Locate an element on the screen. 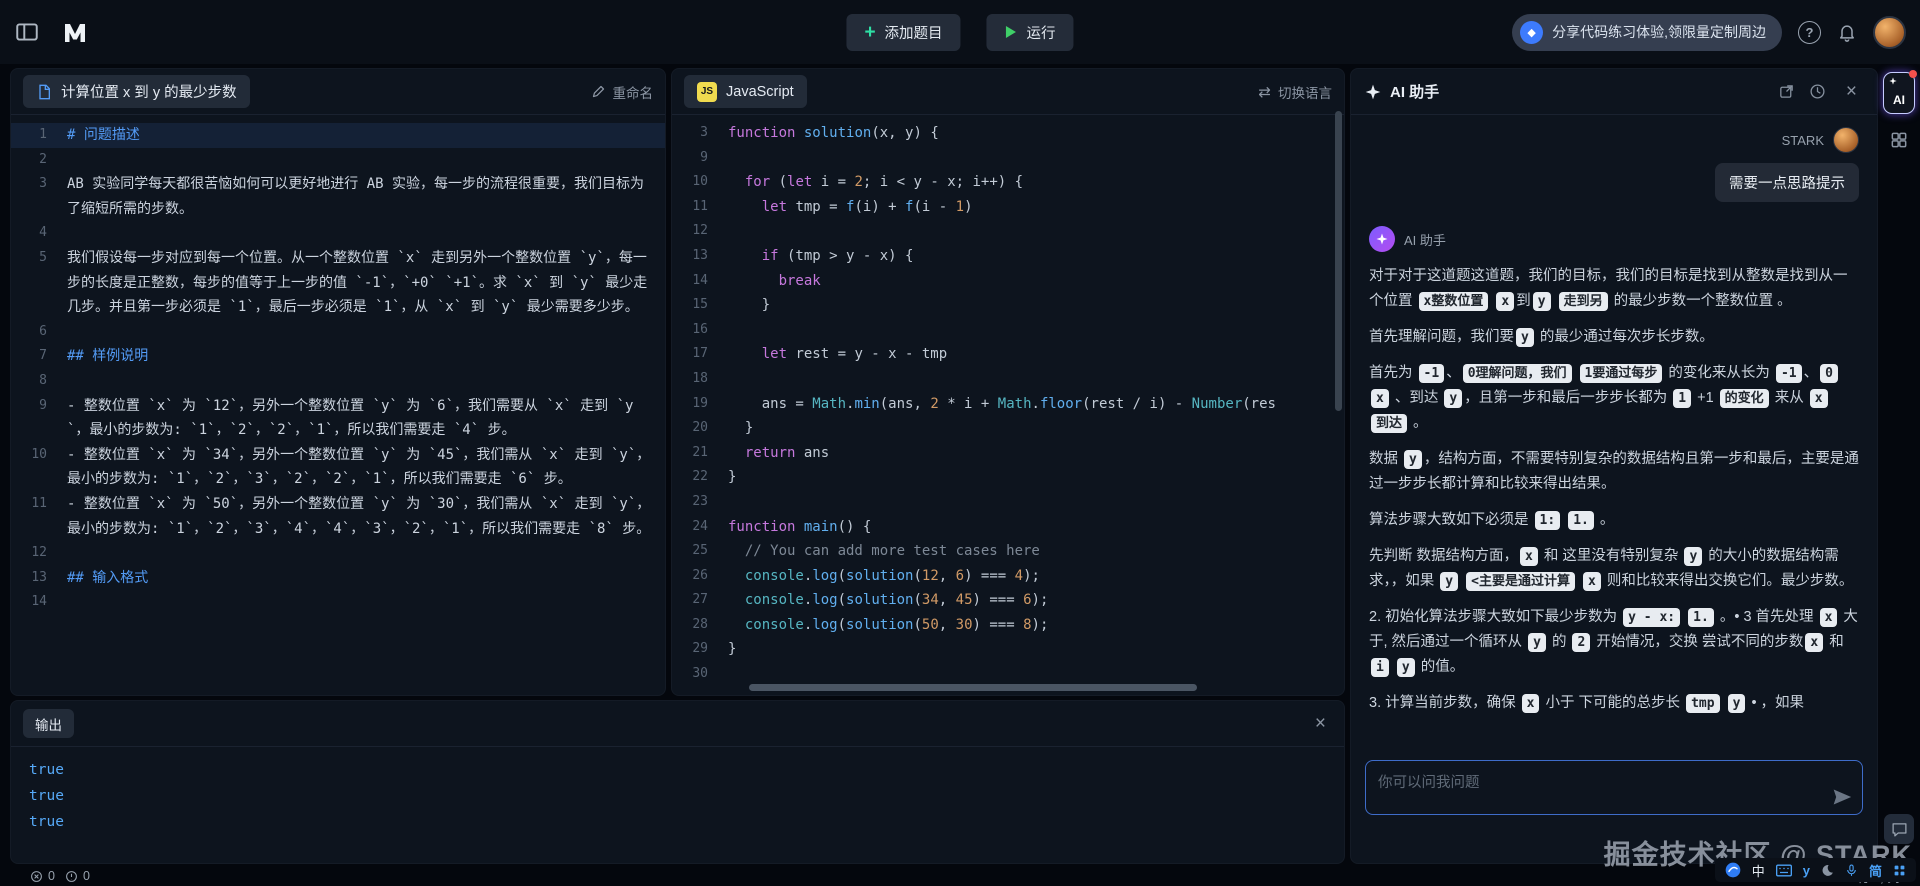 This screenshot has width=1920, height=886. rename-button: 重命名 is located at coordinates (622, 92).